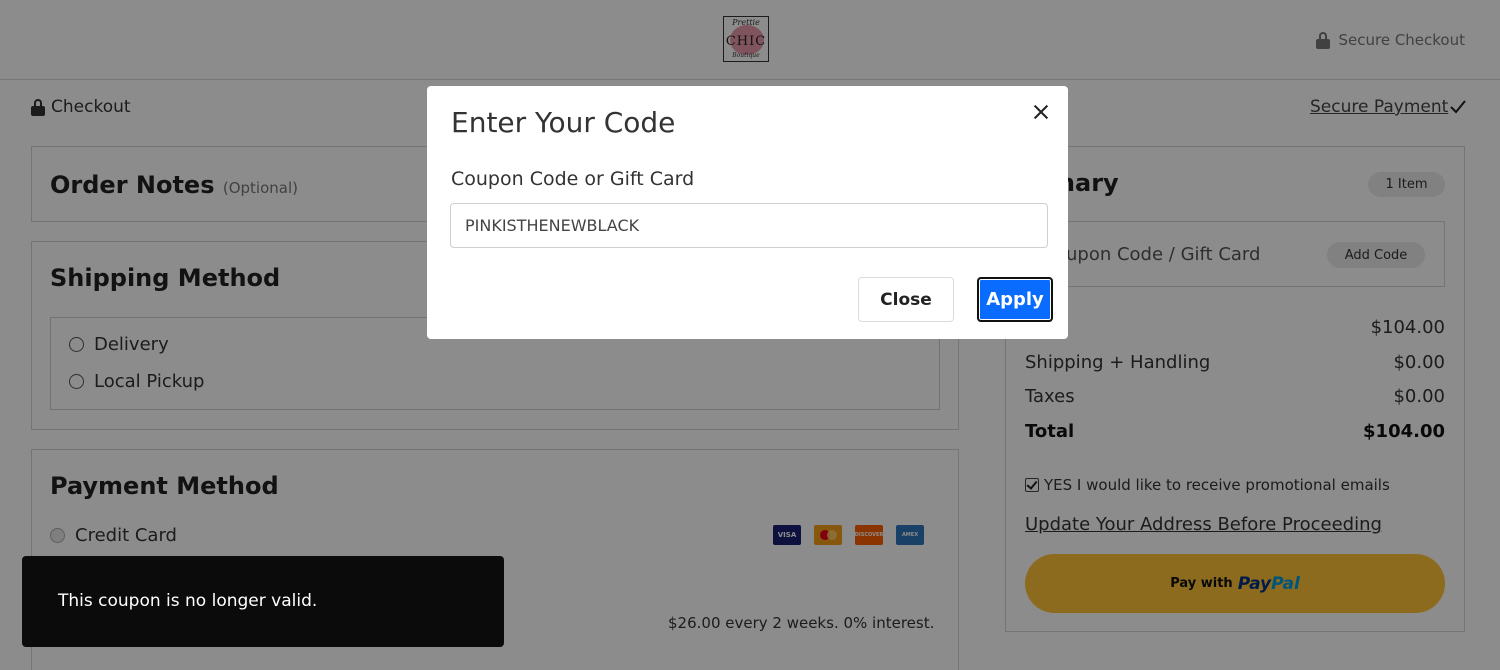 The width and height of the screenshot is (1500, 670). I want to click on coupon-field-label: Coupon Code or Gift Card, so click(573, 179).